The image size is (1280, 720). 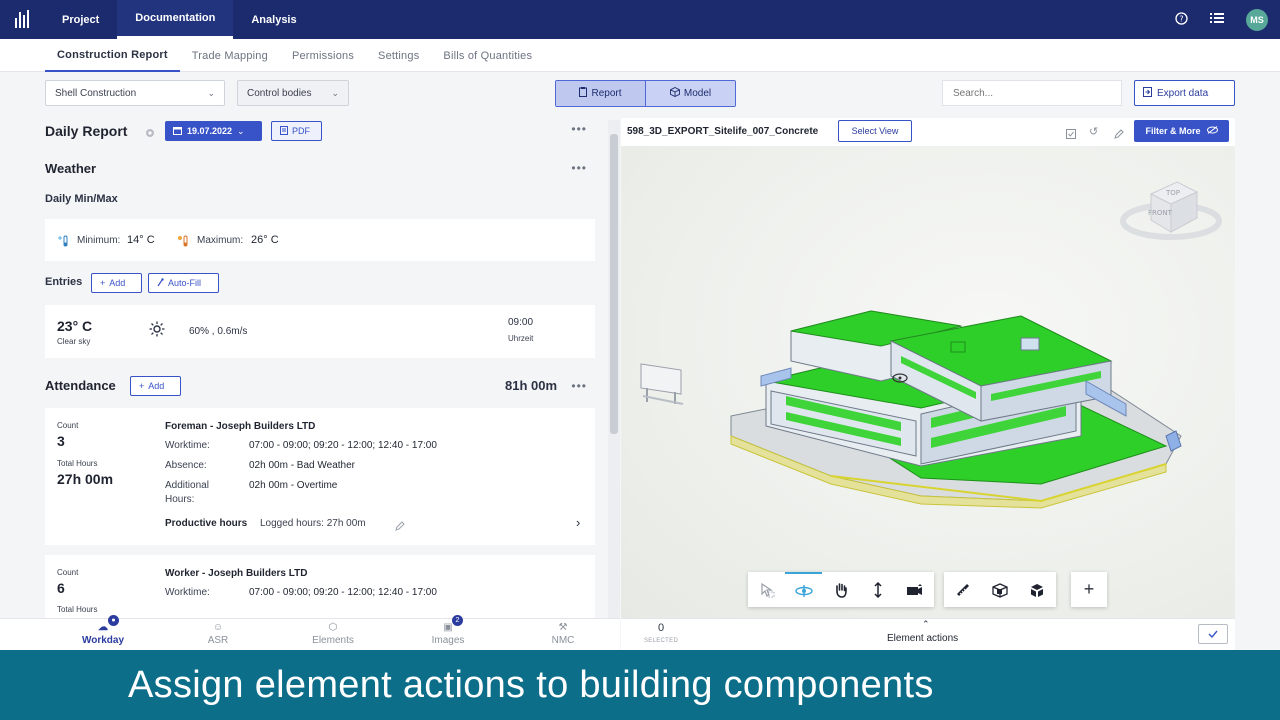 What do you see at coordinates (77, 463) in the screenshot?
I see `total-hours-label: Total Hours` at bounding box center [77, 463].